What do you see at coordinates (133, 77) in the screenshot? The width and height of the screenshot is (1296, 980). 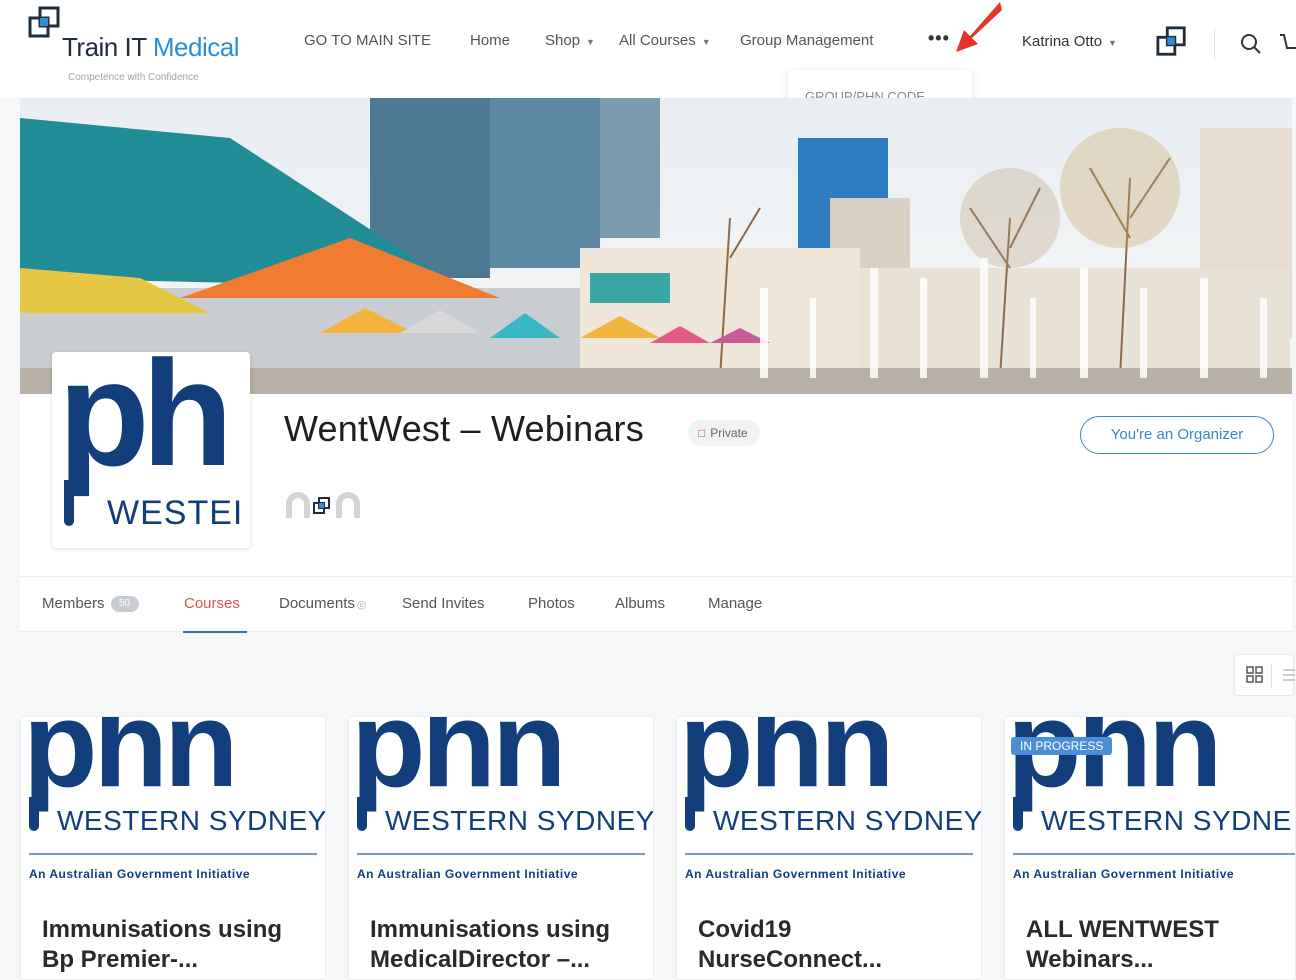 I see `brand-tagline: Competence with Confidence` at bounding box center [133, 77].